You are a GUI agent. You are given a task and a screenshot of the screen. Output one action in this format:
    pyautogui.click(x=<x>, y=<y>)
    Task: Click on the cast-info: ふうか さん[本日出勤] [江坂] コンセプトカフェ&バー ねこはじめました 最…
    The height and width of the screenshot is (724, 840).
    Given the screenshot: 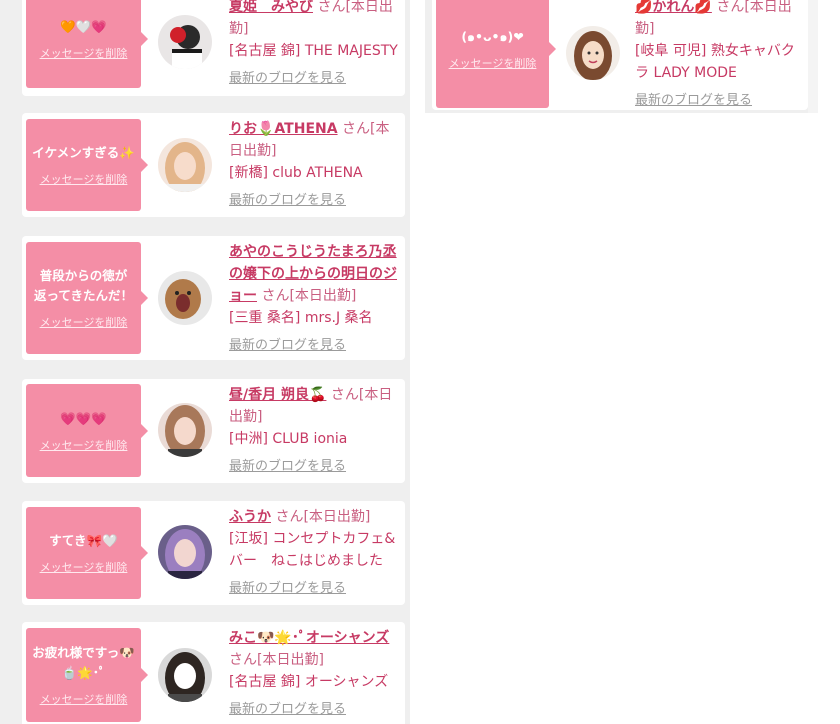 What is the action you would take?
    pyautogui.click(x=315, y=553)
    